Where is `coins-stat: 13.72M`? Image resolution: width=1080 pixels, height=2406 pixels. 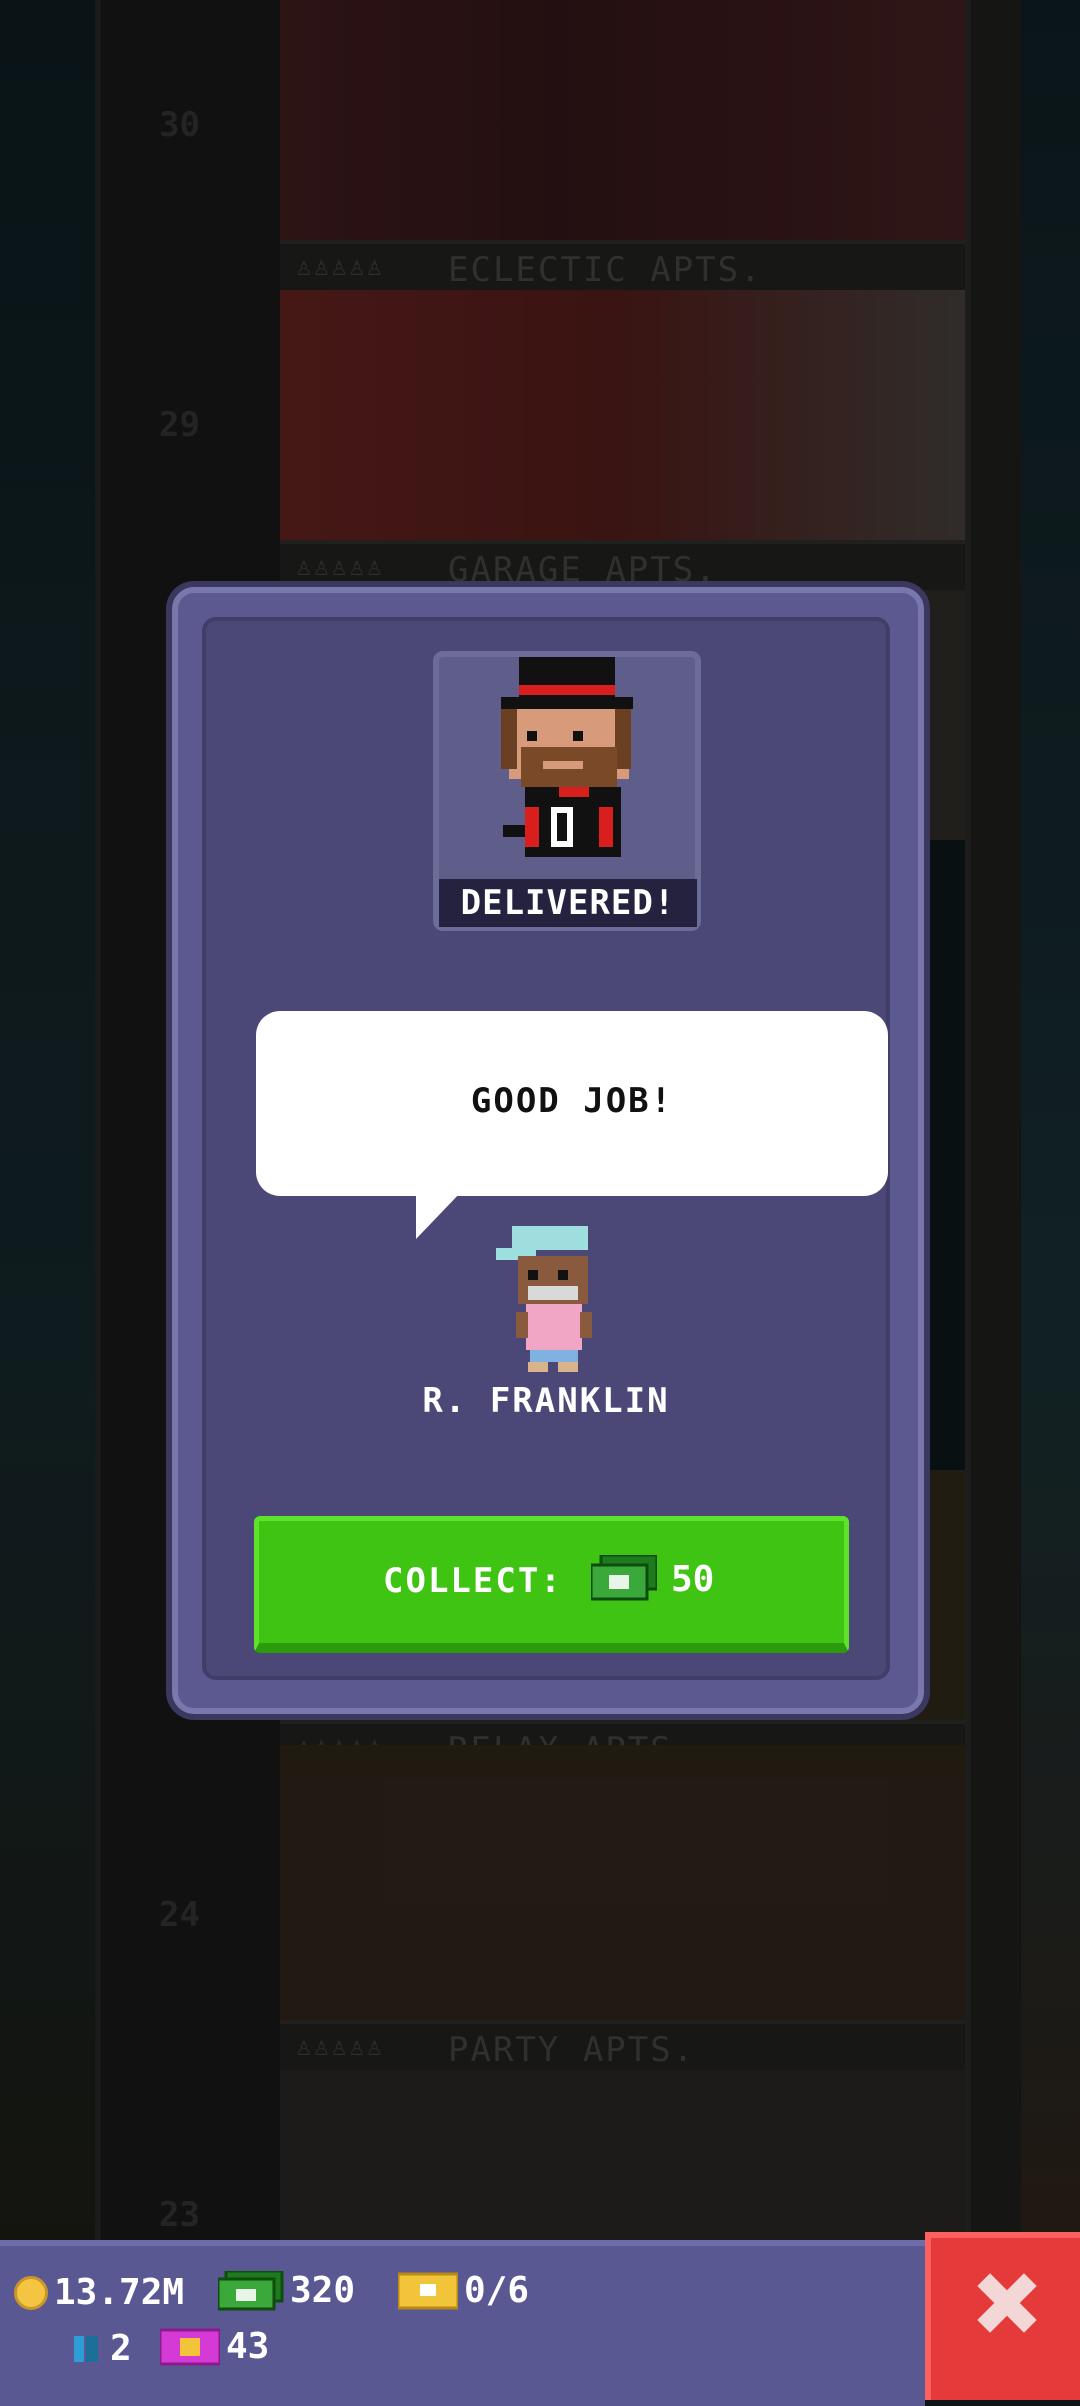
coins-stat: 13.72M is located at coordinates (99, 2292).